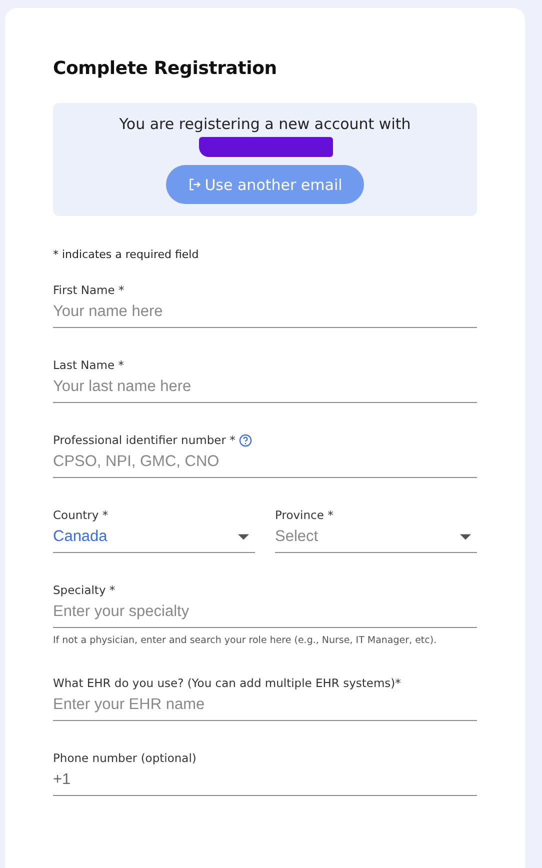 The image size is (542, 868). I want to click on input-field: Enter your EHR name, so click(265, 705).